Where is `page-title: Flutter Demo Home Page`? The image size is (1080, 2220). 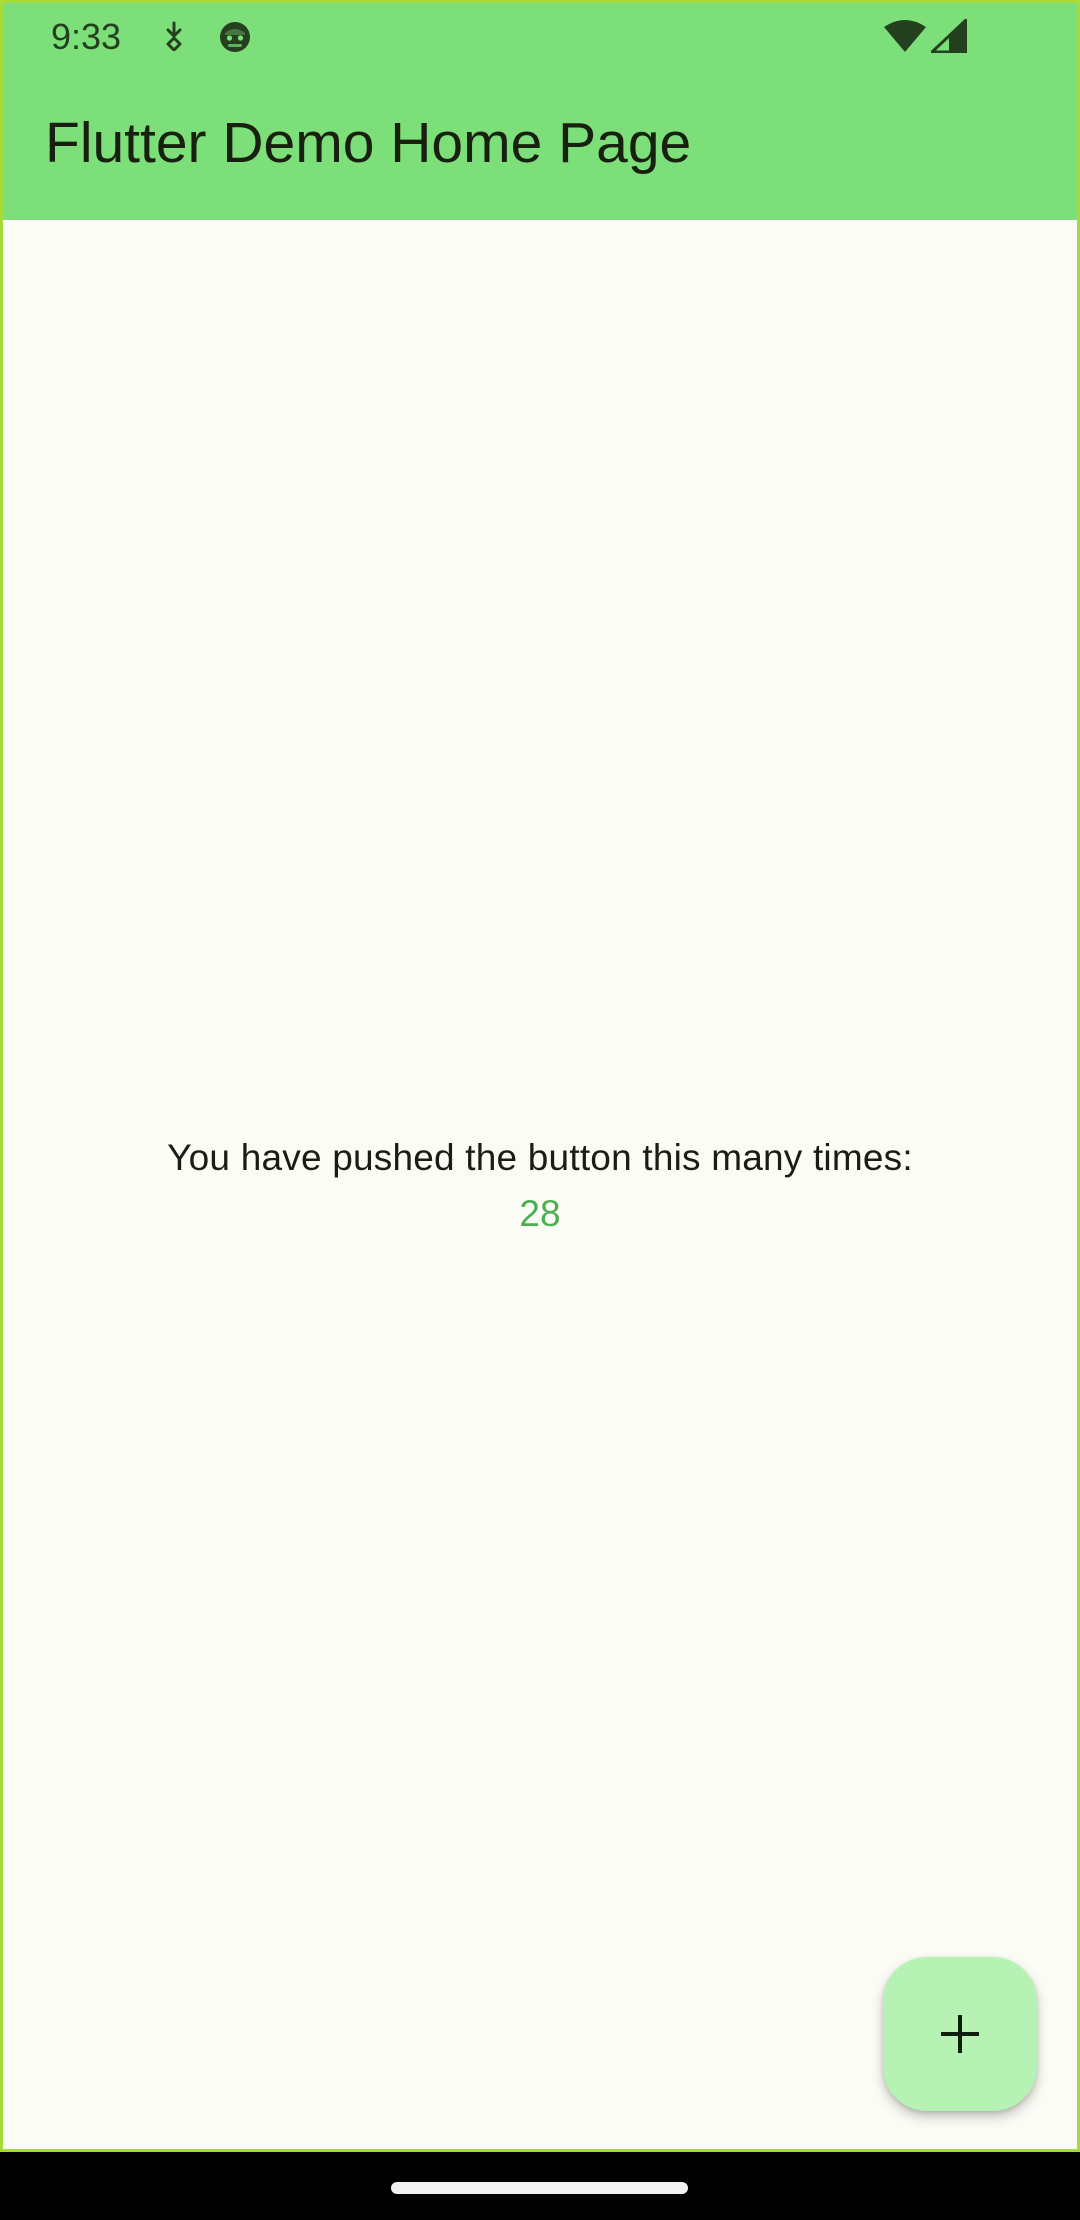
page-title: Flutter Demo Home Page is located at coordinates (368, 143).